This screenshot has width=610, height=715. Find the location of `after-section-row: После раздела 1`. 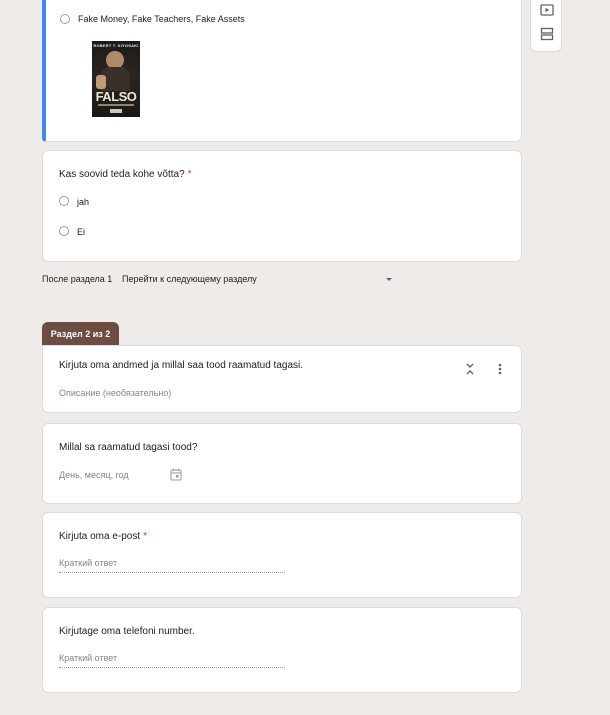

after-section-row: После раздела 1 is located at coordinates (77, 279).